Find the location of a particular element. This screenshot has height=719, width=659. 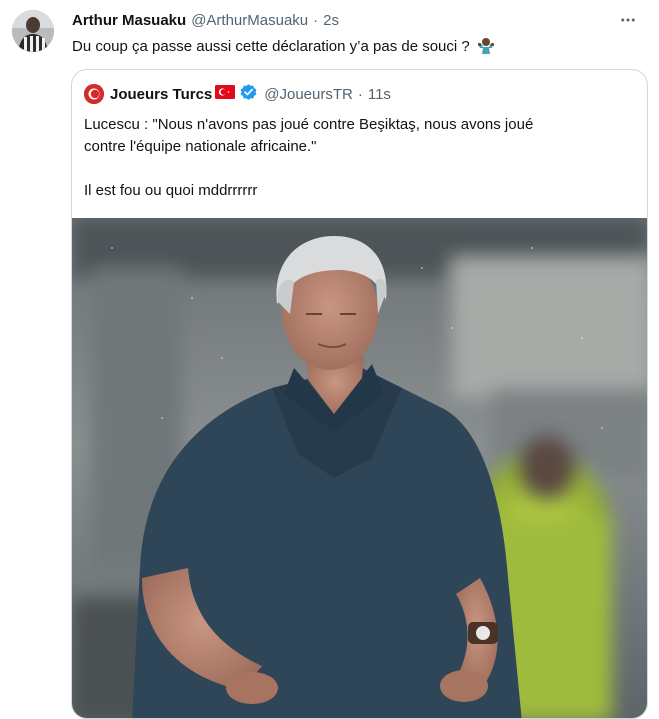

author-avatar is located at coordinates (33, 31).